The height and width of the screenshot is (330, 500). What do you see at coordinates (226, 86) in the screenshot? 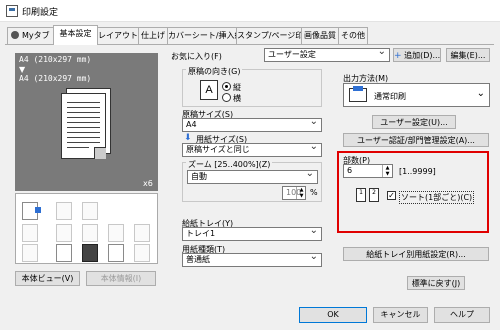
I see `portrait-radio` at bounding box center [226, 86].